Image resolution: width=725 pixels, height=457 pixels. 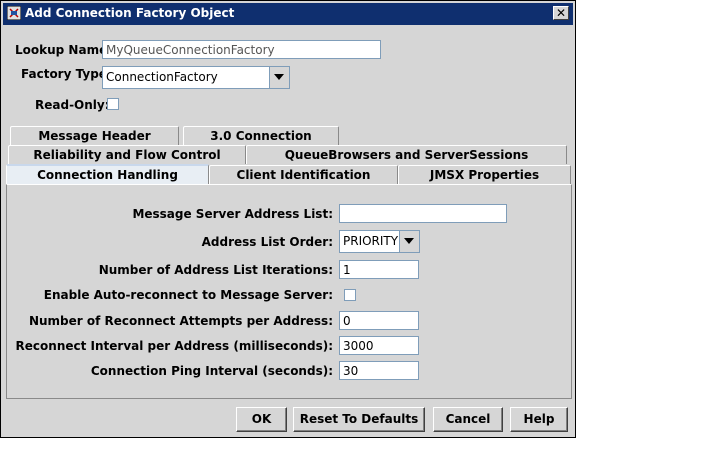 I want to click on window-title: Add Connection Factory Object, so click(x=130, y=13).